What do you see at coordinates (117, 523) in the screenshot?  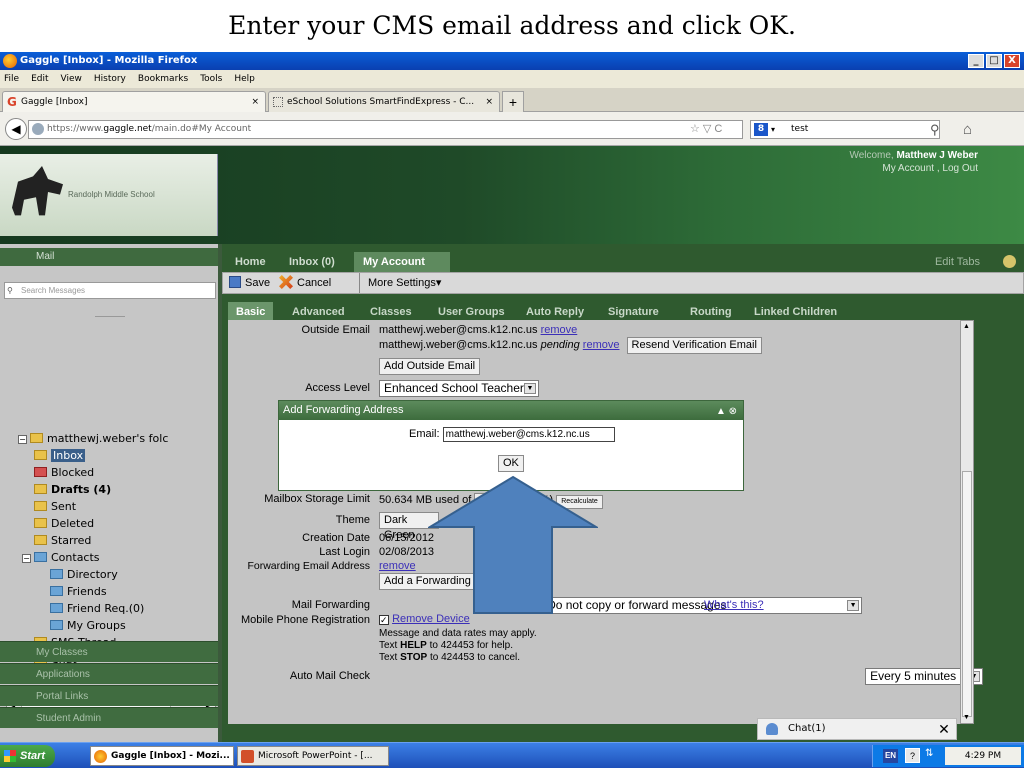 I see `folder-item: Deleted` at bounding box center [117, 523].